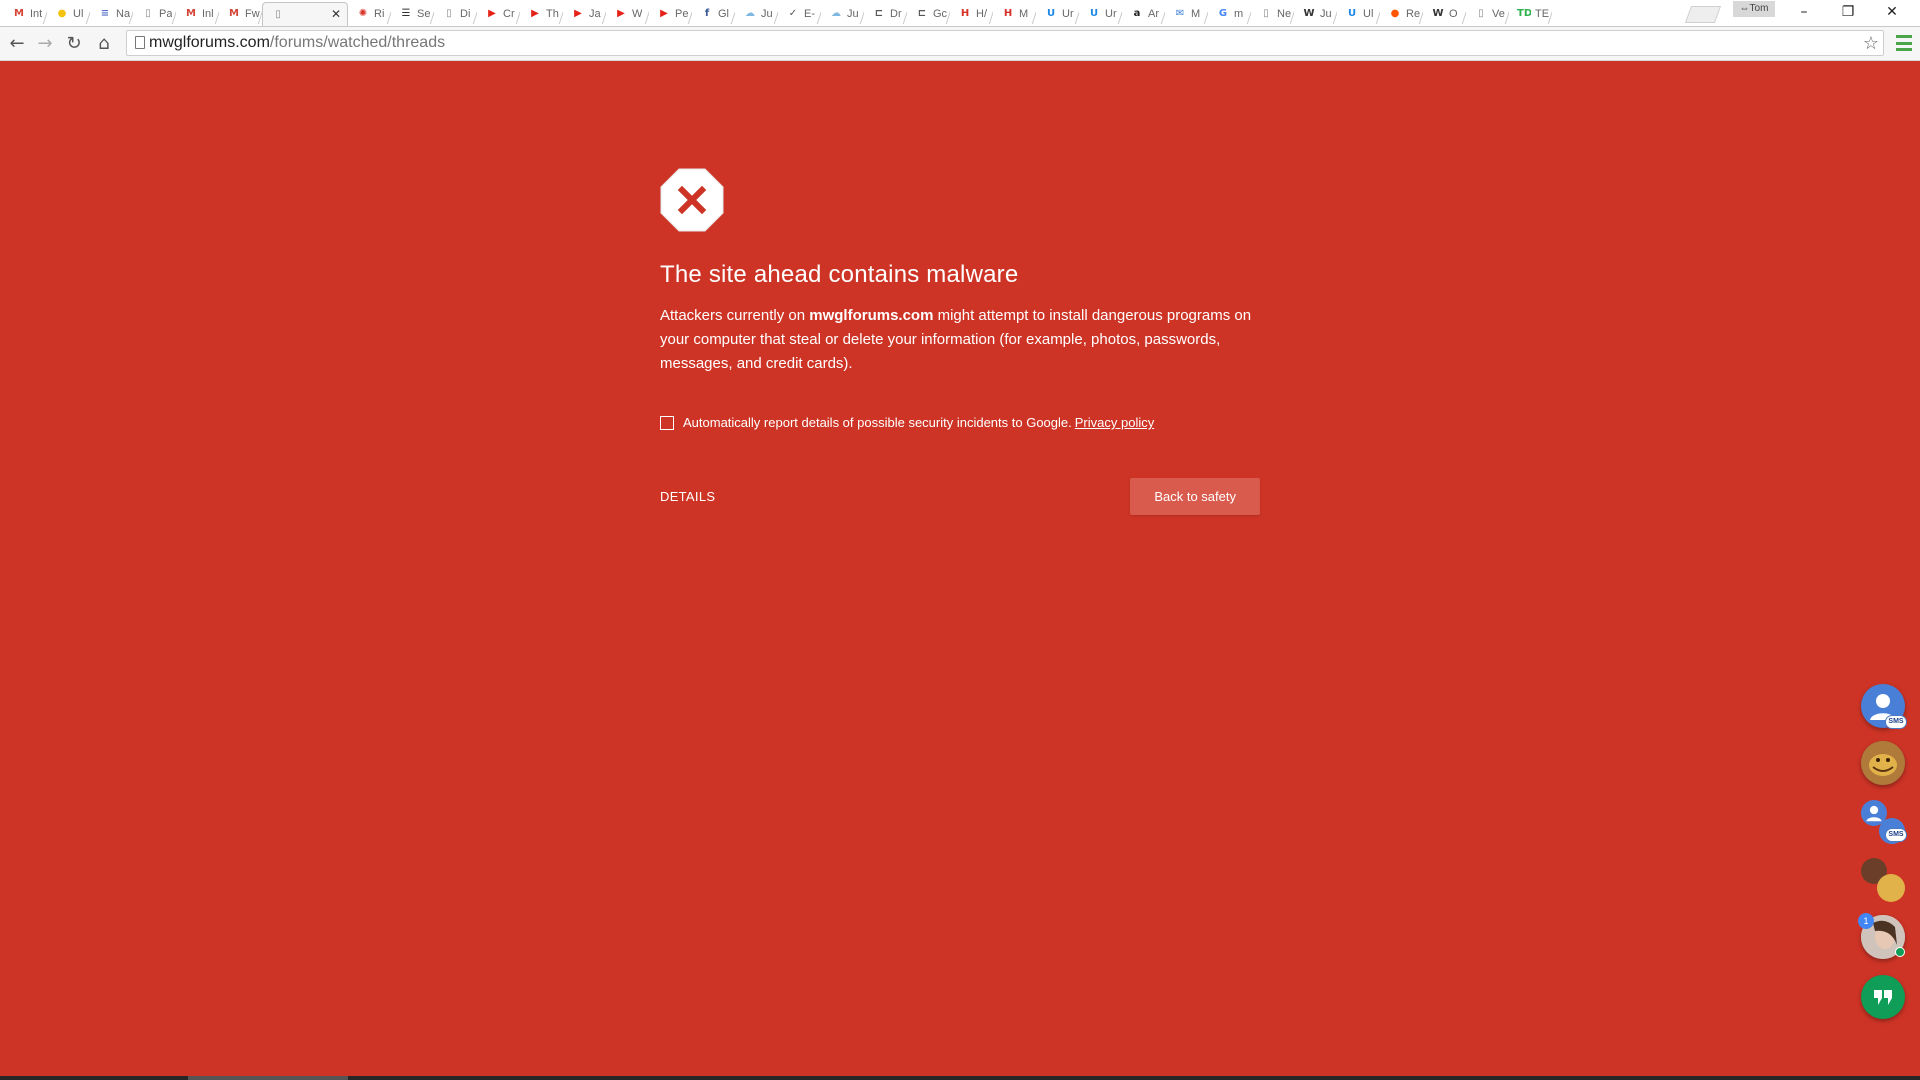  I want to click on tab: ≡ Na, so click(111, 14).